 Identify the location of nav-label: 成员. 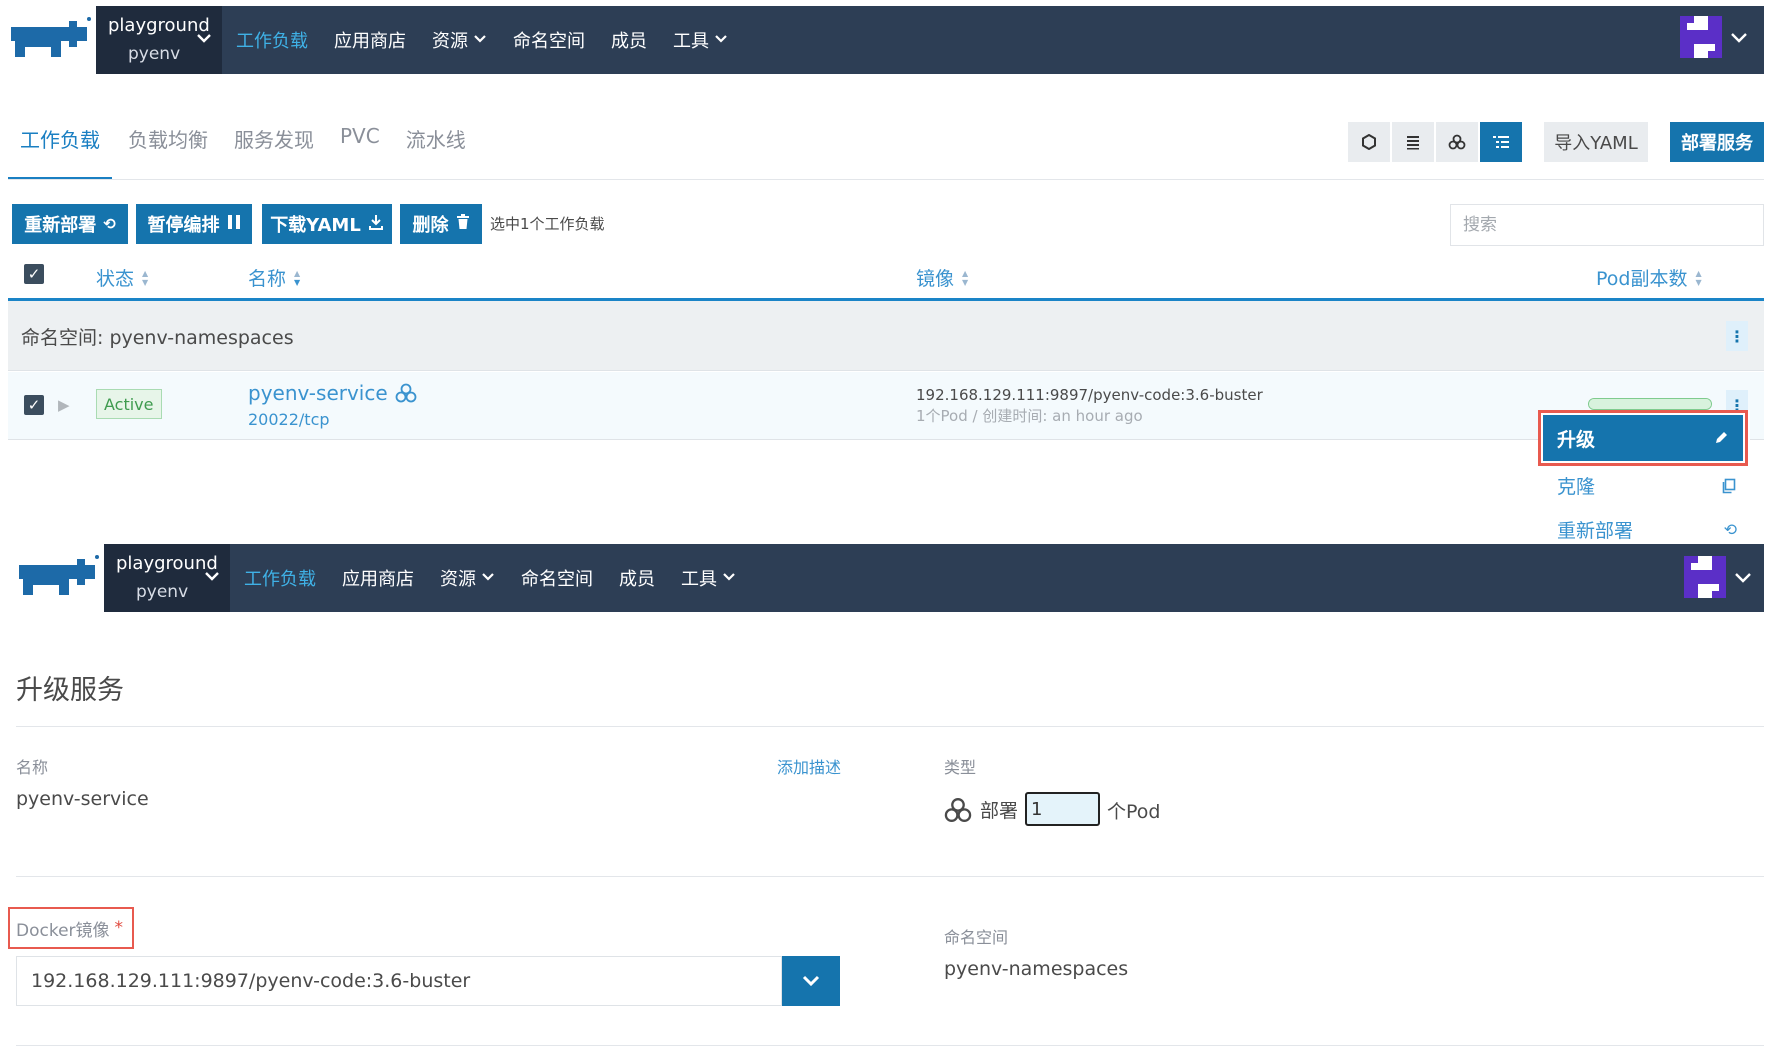
(629, 41).